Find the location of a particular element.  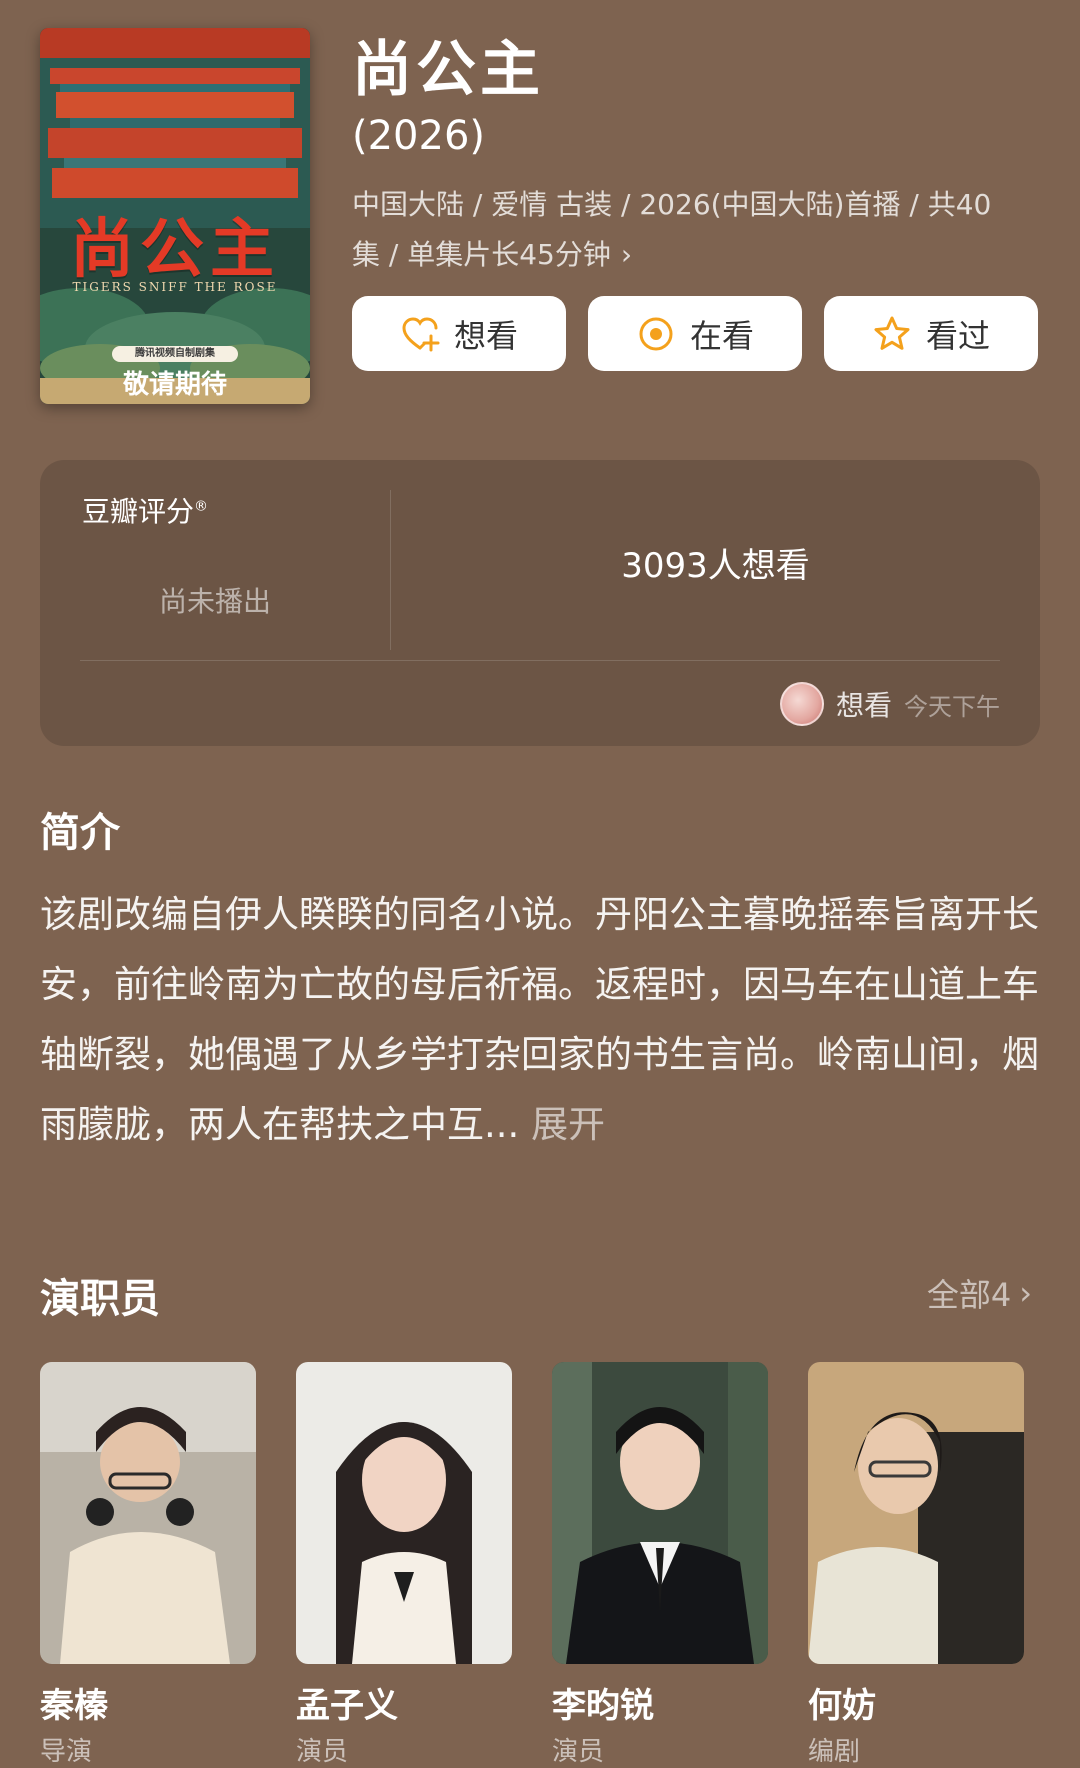

rating-status: 尚未播出 is located at coordinates (214, 601).